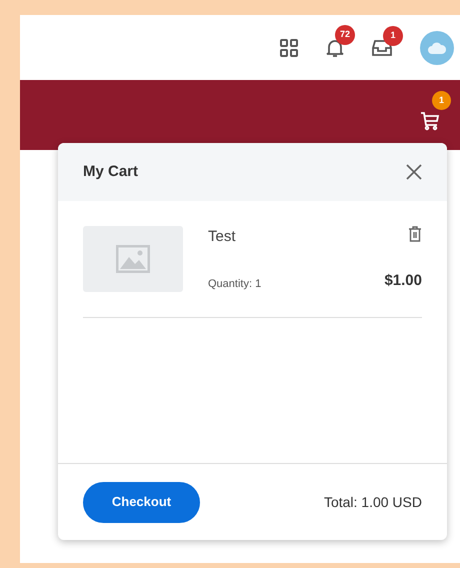  What do you see at coordinates (373, 502) in the screenshot?
I see `cart-total: Total: 1.00 USD` at bounding box center [373, 502].